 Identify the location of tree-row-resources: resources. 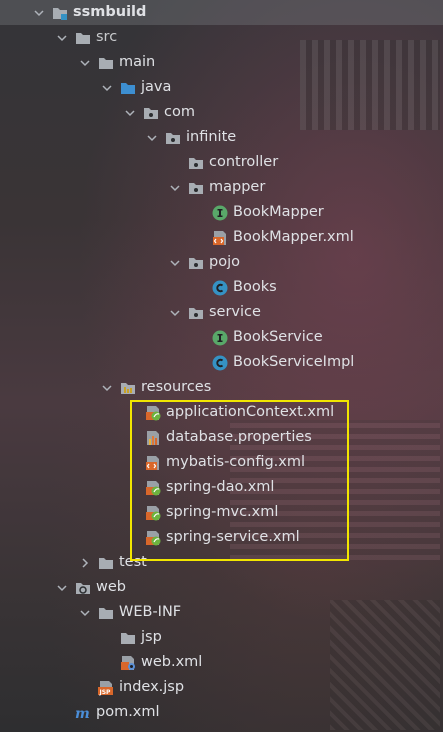
(221, 387).